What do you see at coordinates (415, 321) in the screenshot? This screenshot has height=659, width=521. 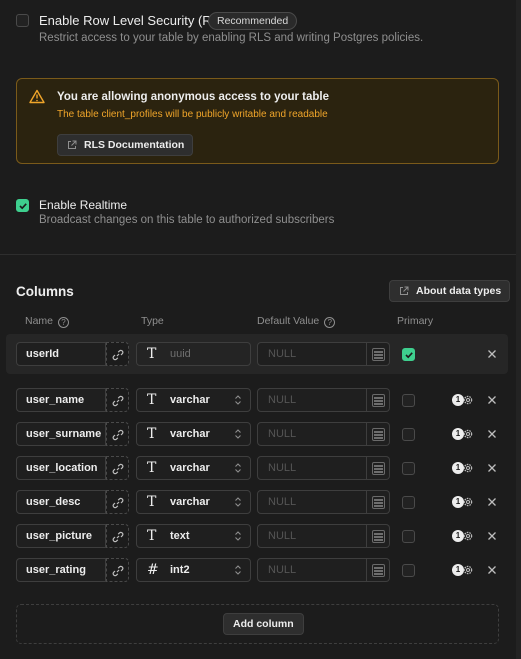 I see `header-primary: Primary` at bounding box center [415, 321].